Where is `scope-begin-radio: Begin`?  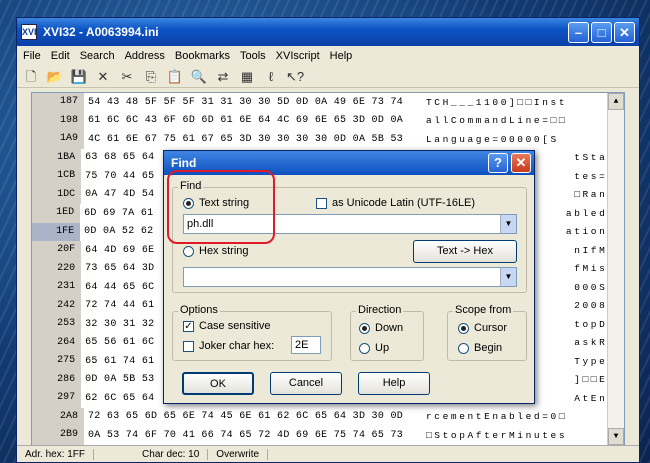
scope-begin-radio: Begin is located at coordinates (480, 348).